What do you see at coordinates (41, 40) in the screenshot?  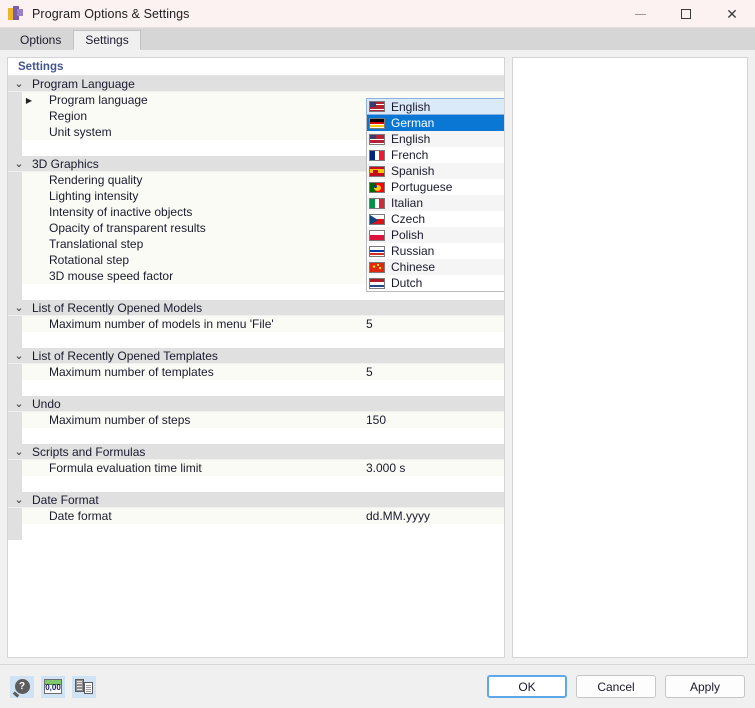 I see `tab-options: Options` at bounding box center [41, 40].